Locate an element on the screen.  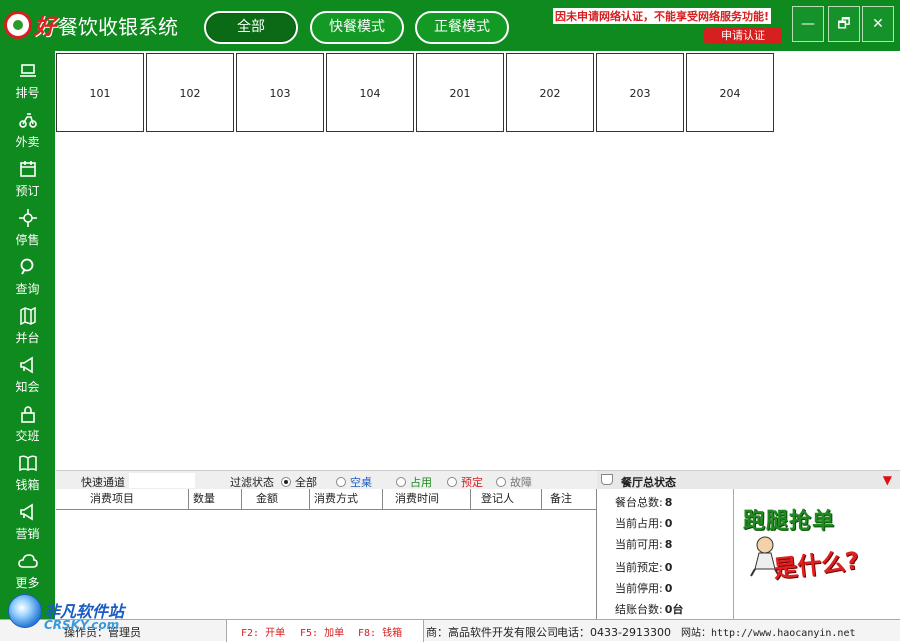
table-tile: 104 is located at coordinates (370, 92).